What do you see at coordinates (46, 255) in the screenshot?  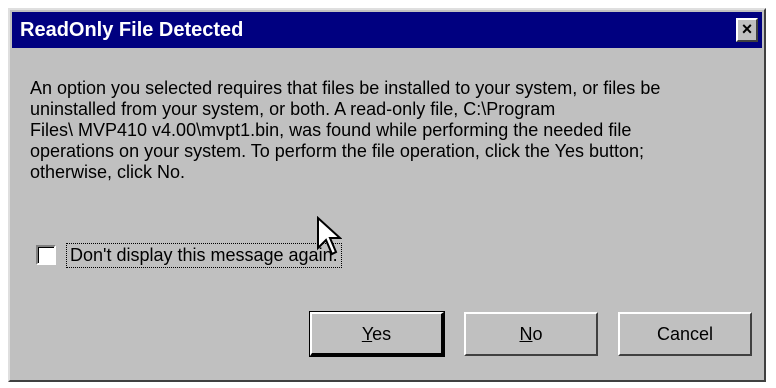 I see `dont-display-again-checkbox` at bounding box center [46, 255].